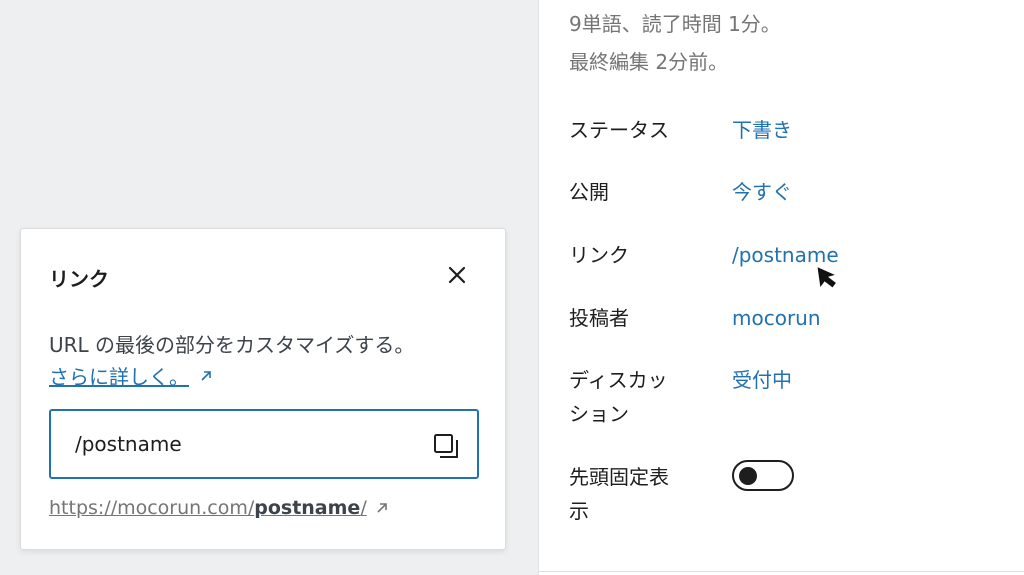 The height and width of the screenshot is (575, 1024). Describe the element at coordinates (119, 377) in the screenshot. I see `learn-more-text: さらに詳しく。` at that location.